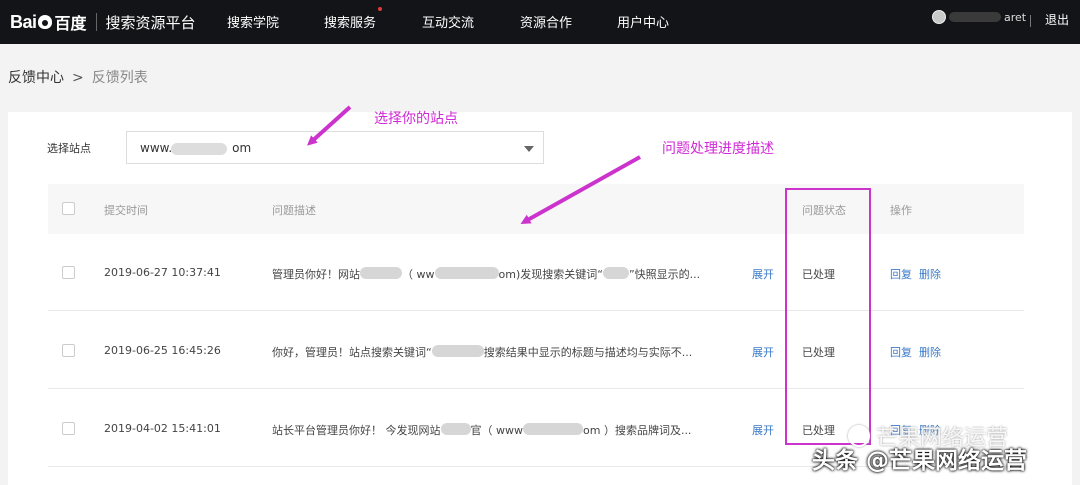  I want to click on breadcrumb-feedback-list: 反馈列表, so click(119, 78).